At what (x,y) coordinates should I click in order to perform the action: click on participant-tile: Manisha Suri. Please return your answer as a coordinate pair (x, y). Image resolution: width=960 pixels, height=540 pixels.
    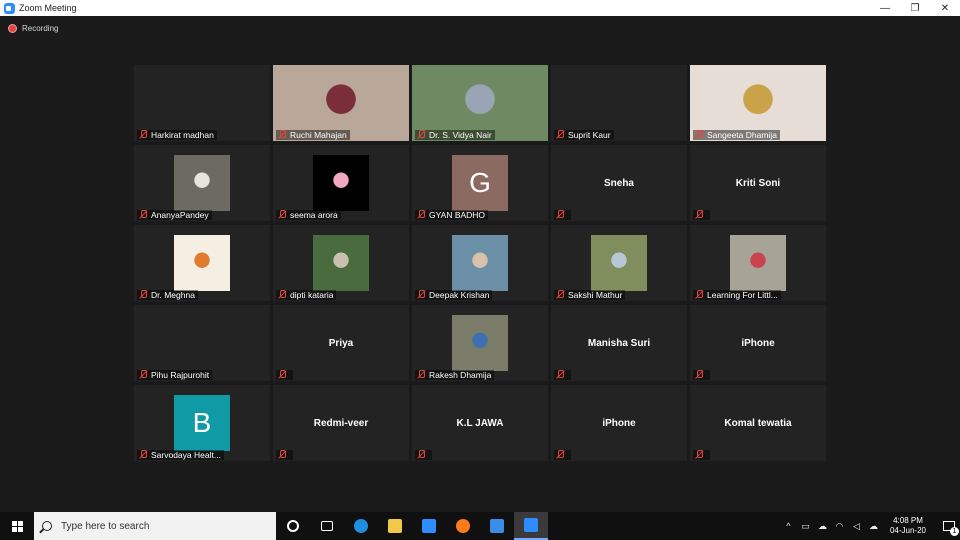
    Looking at the image, I should click on (619, 343).